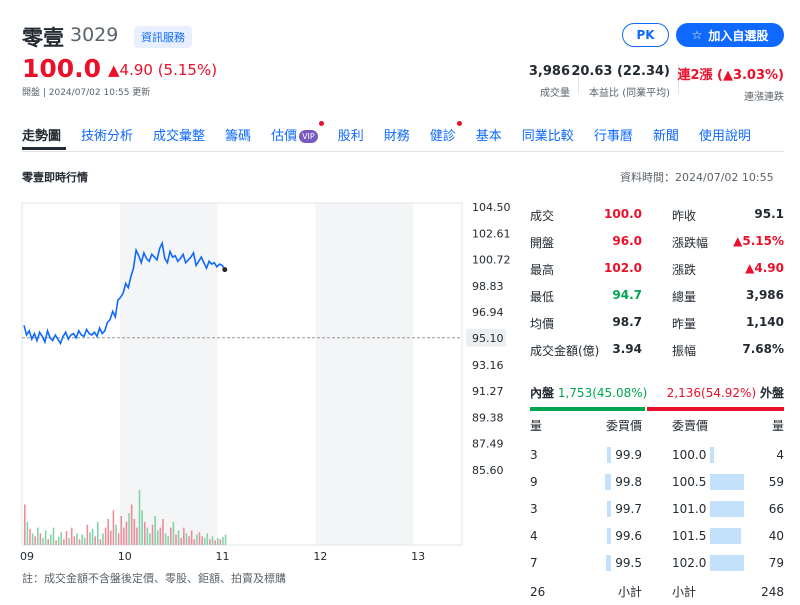  I want to click on tab-valuation-label: 估價, so click(284, 136).